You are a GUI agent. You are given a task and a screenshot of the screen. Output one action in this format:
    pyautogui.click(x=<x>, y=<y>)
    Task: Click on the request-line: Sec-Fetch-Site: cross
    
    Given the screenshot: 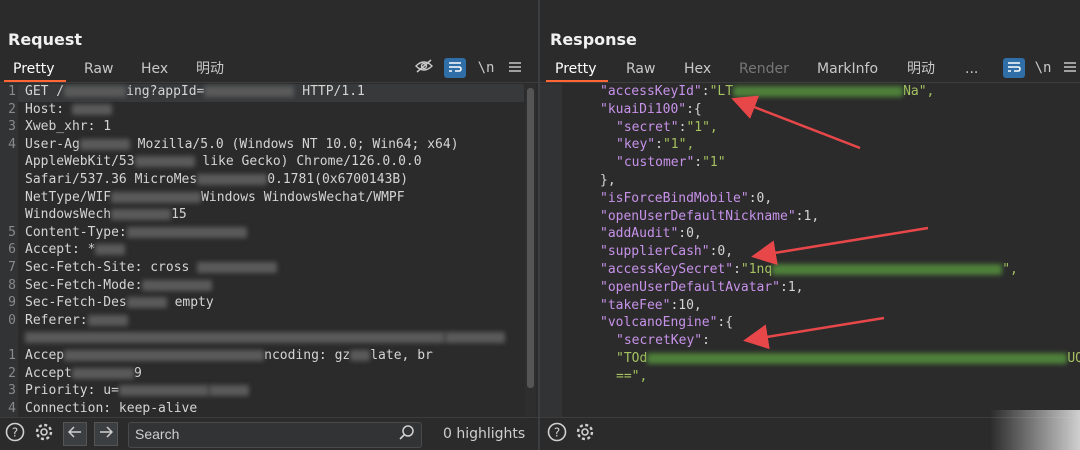 What is the action you would take?
    pyautogui.click(x=151, y=267)
    